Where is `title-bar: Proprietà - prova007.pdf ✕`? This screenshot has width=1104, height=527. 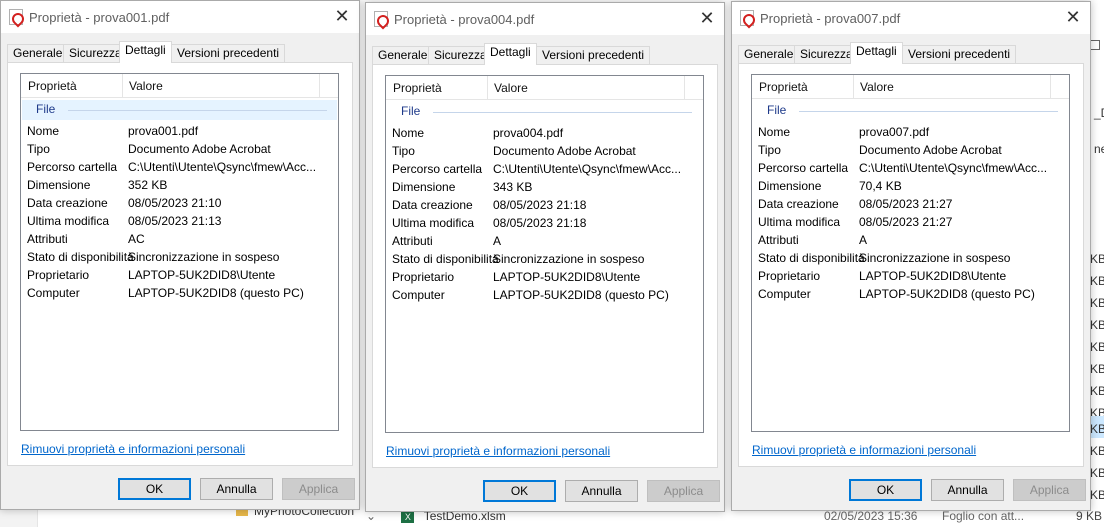 title-bar: Proprietà - prova007.pdf ✕ is located at coordinates (911, 18).